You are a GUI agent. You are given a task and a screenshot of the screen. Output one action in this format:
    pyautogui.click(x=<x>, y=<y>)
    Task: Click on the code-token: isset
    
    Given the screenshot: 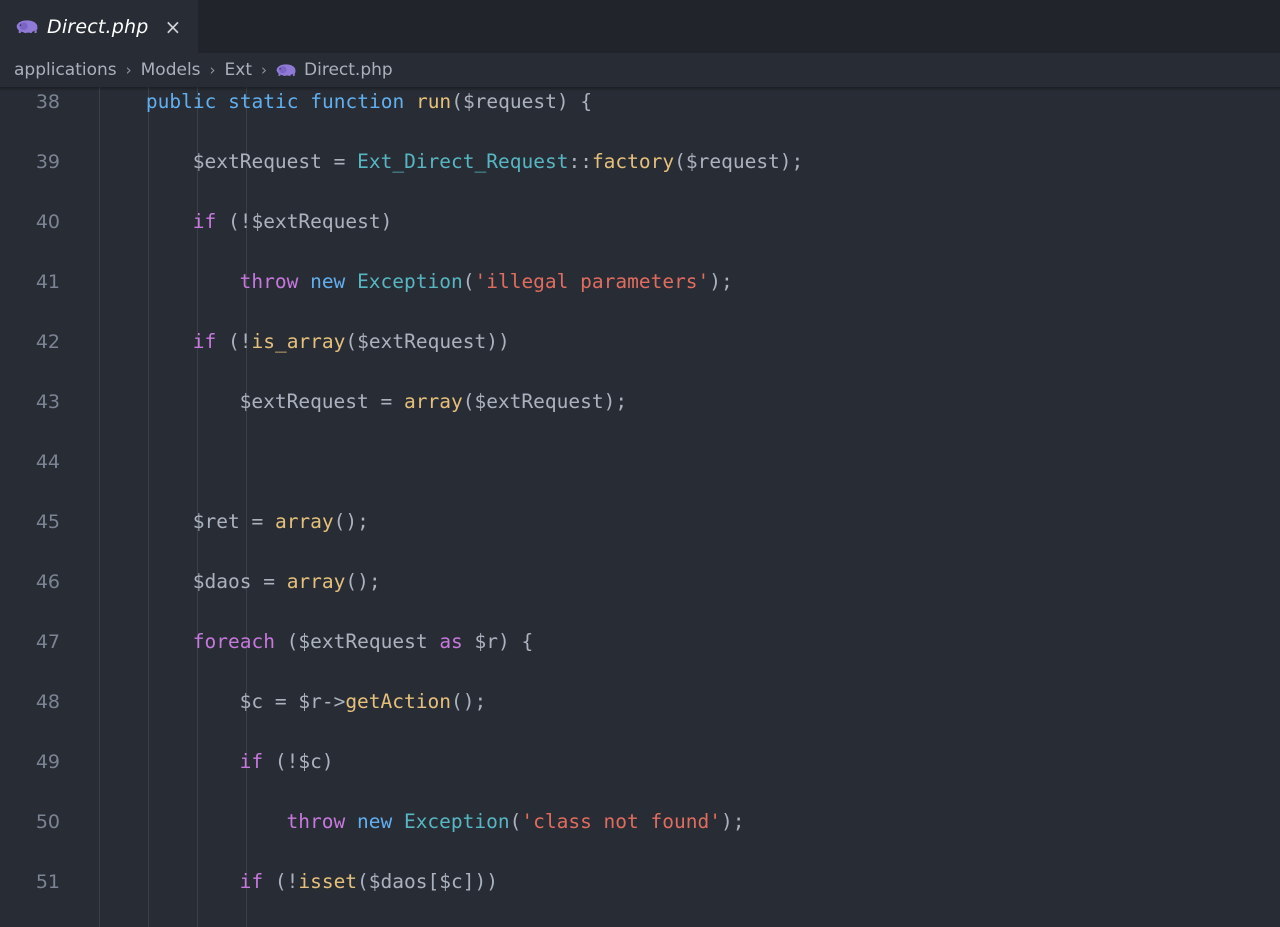 What is the action you would take?
    pyautogui.click(x=328, y=881)
    